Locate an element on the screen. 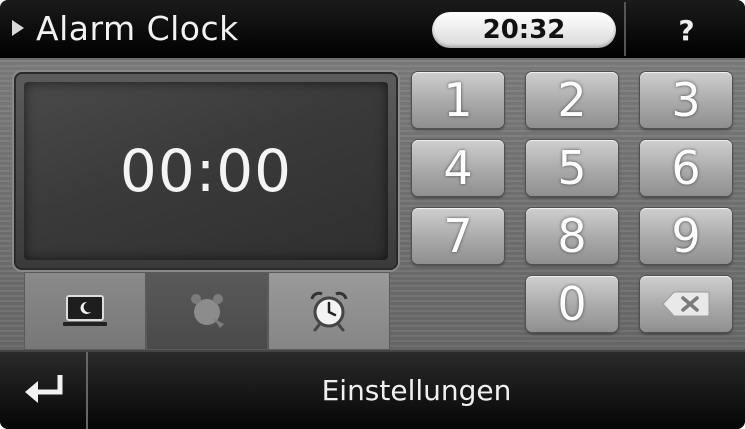 Image resolution: width=745 pixels, height=429 pixels. page-title: Alarm Clock is located at coordinates (137, 28).